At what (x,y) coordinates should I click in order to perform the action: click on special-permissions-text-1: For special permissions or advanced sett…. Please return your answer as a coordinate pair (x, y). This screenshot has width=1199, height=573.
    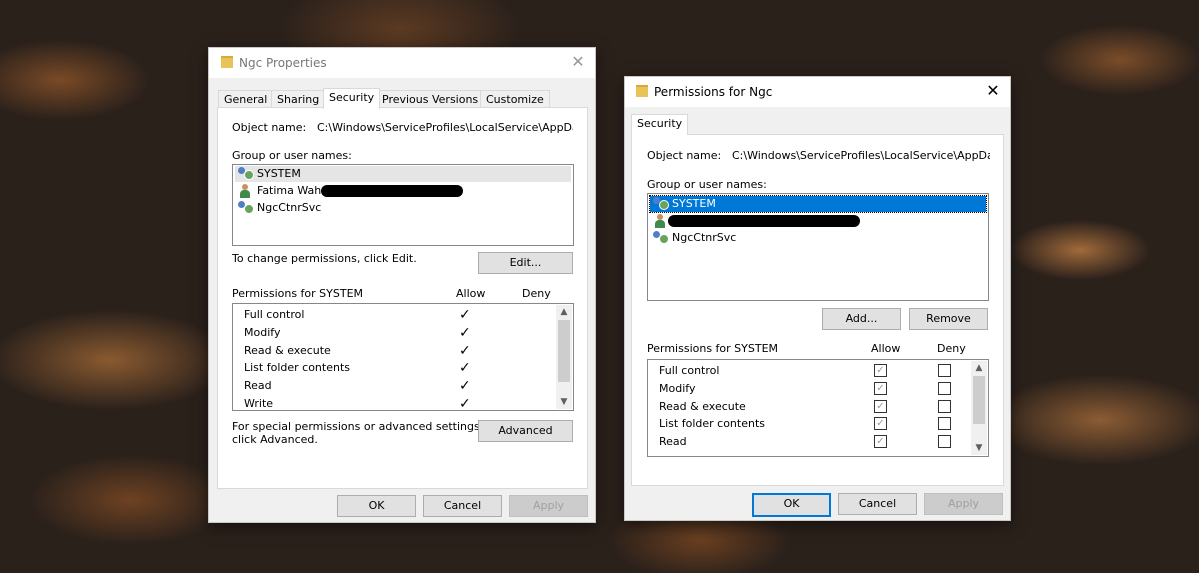
    Looking at the image, I should click on (358, 426).